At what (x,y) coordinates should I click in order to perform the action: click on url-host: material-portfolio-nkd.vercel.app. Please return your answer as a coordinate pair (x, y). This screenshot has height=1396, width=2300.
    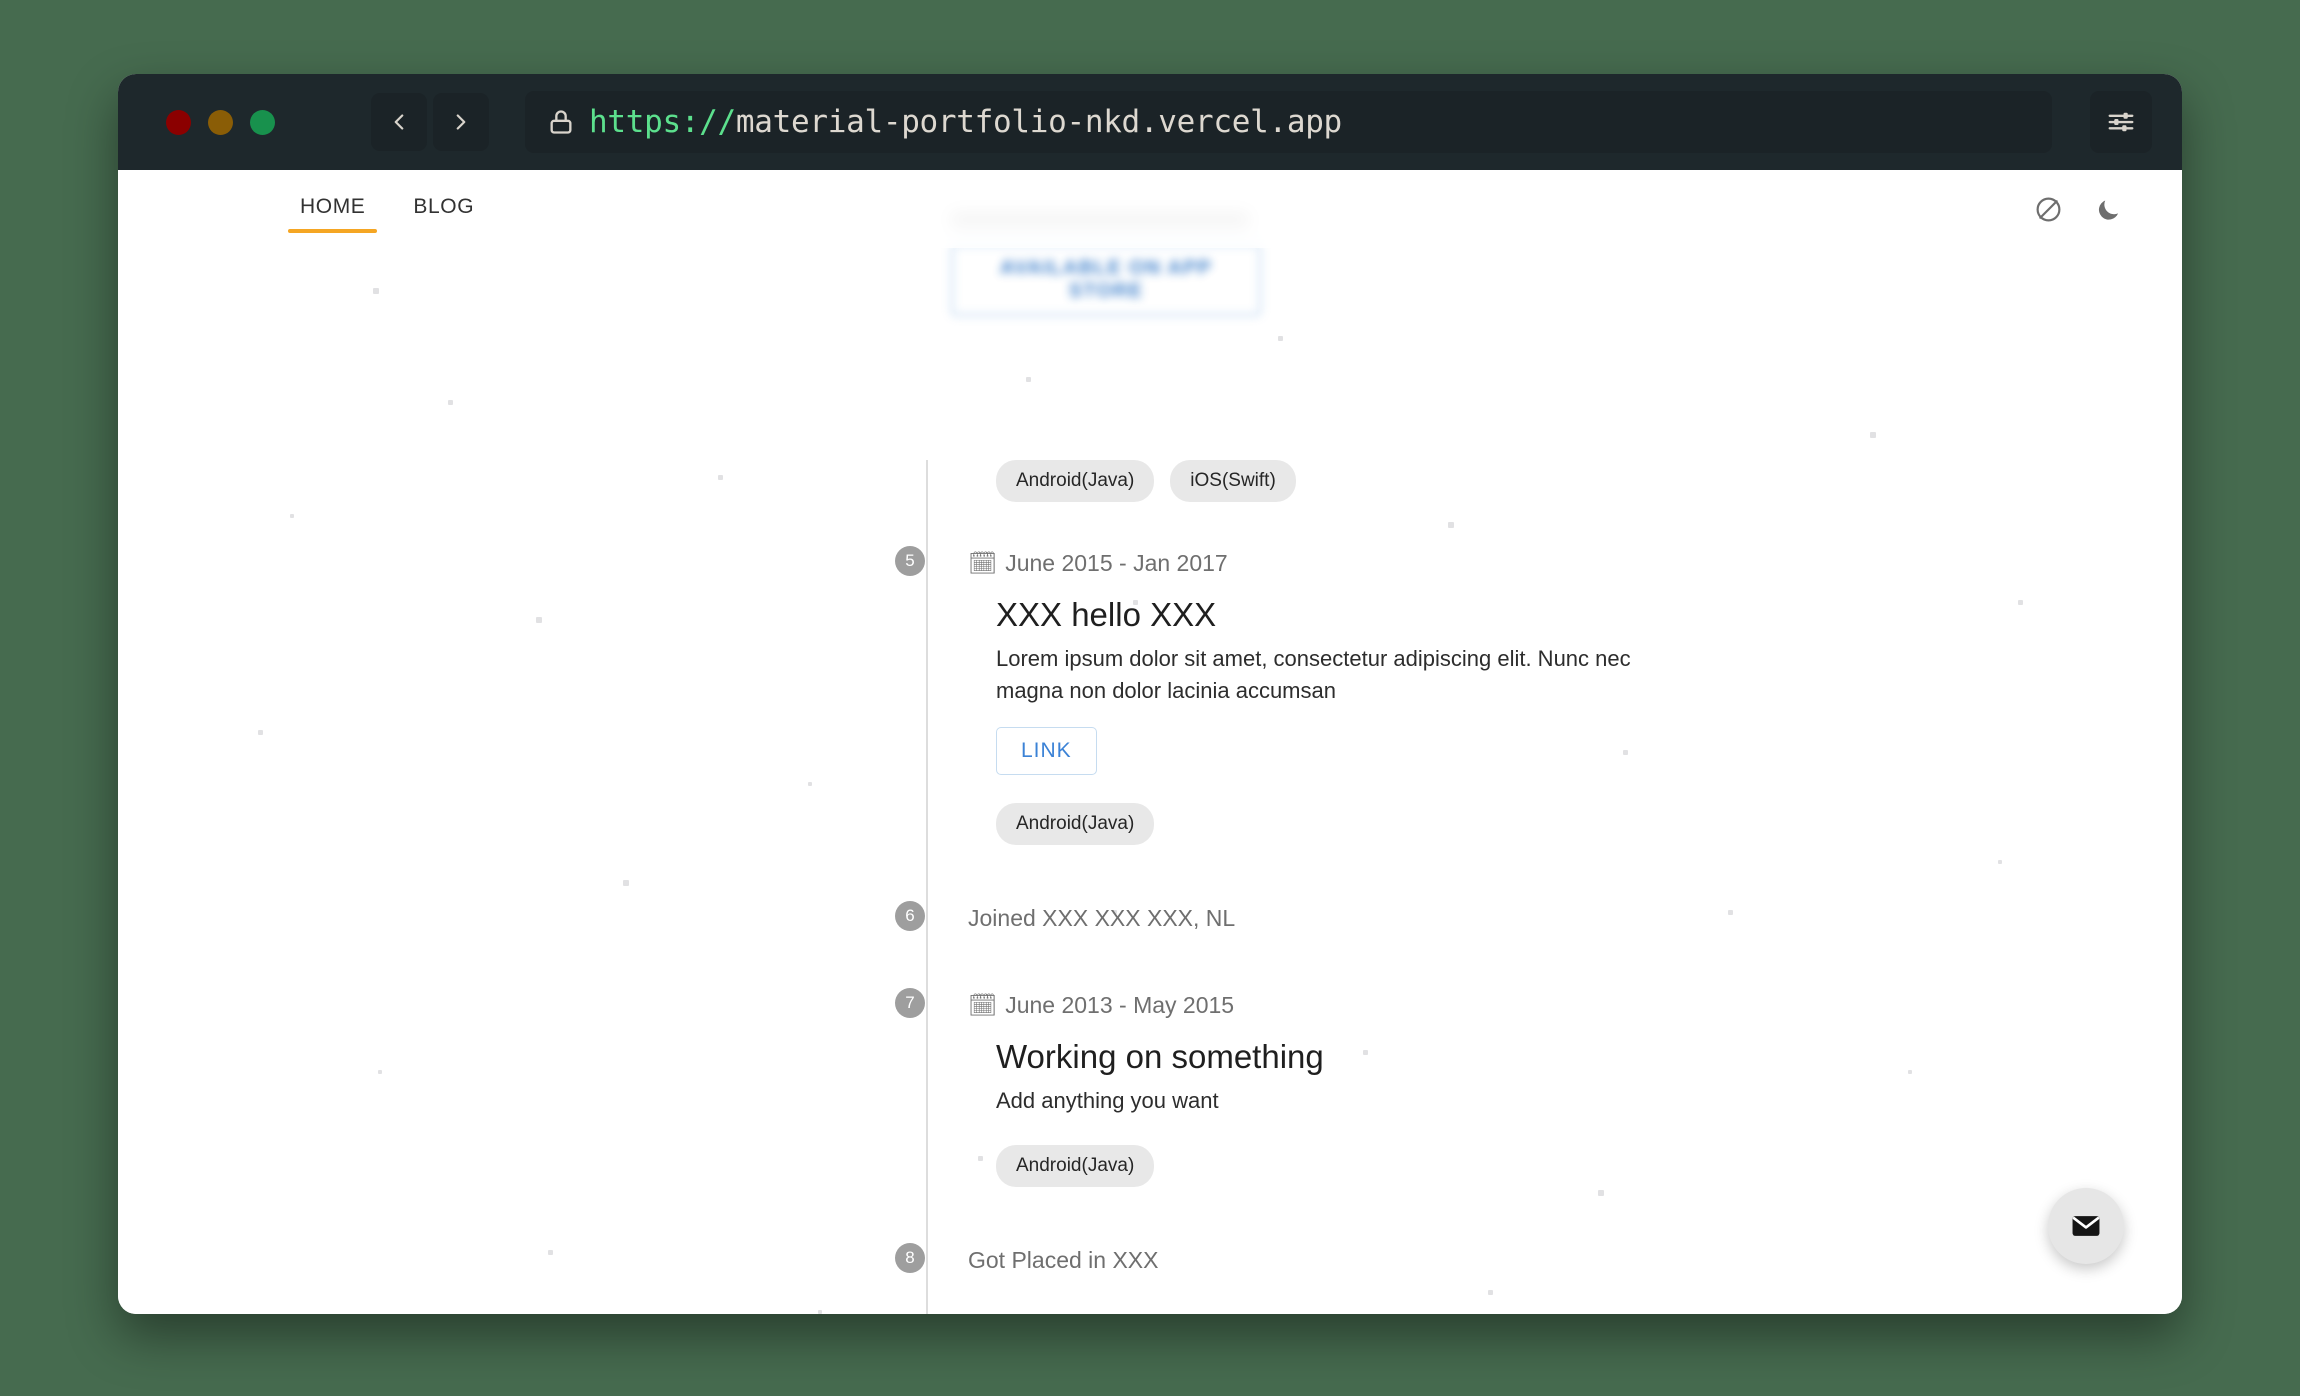
    Looking at the image, I should click on (1038, 122).